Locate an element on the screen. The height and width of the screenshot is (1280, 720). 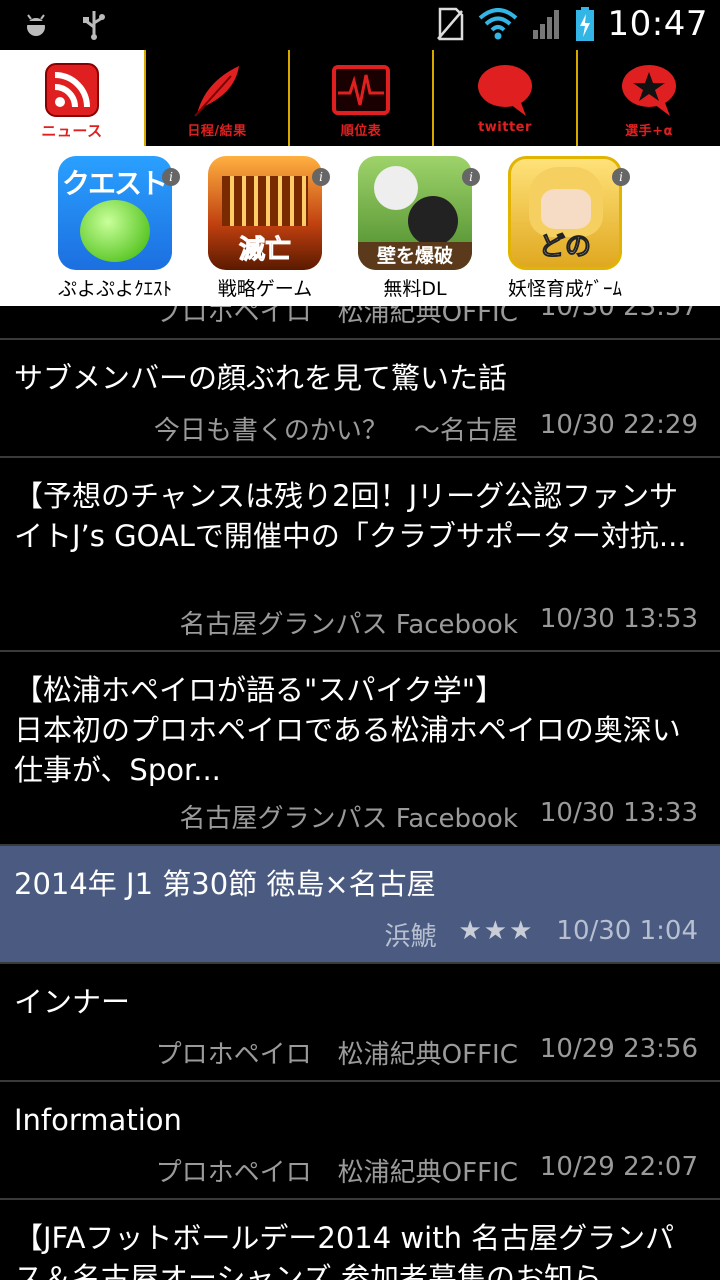
ad-image-text: 滅亡 is located at coordinates (264, 250).